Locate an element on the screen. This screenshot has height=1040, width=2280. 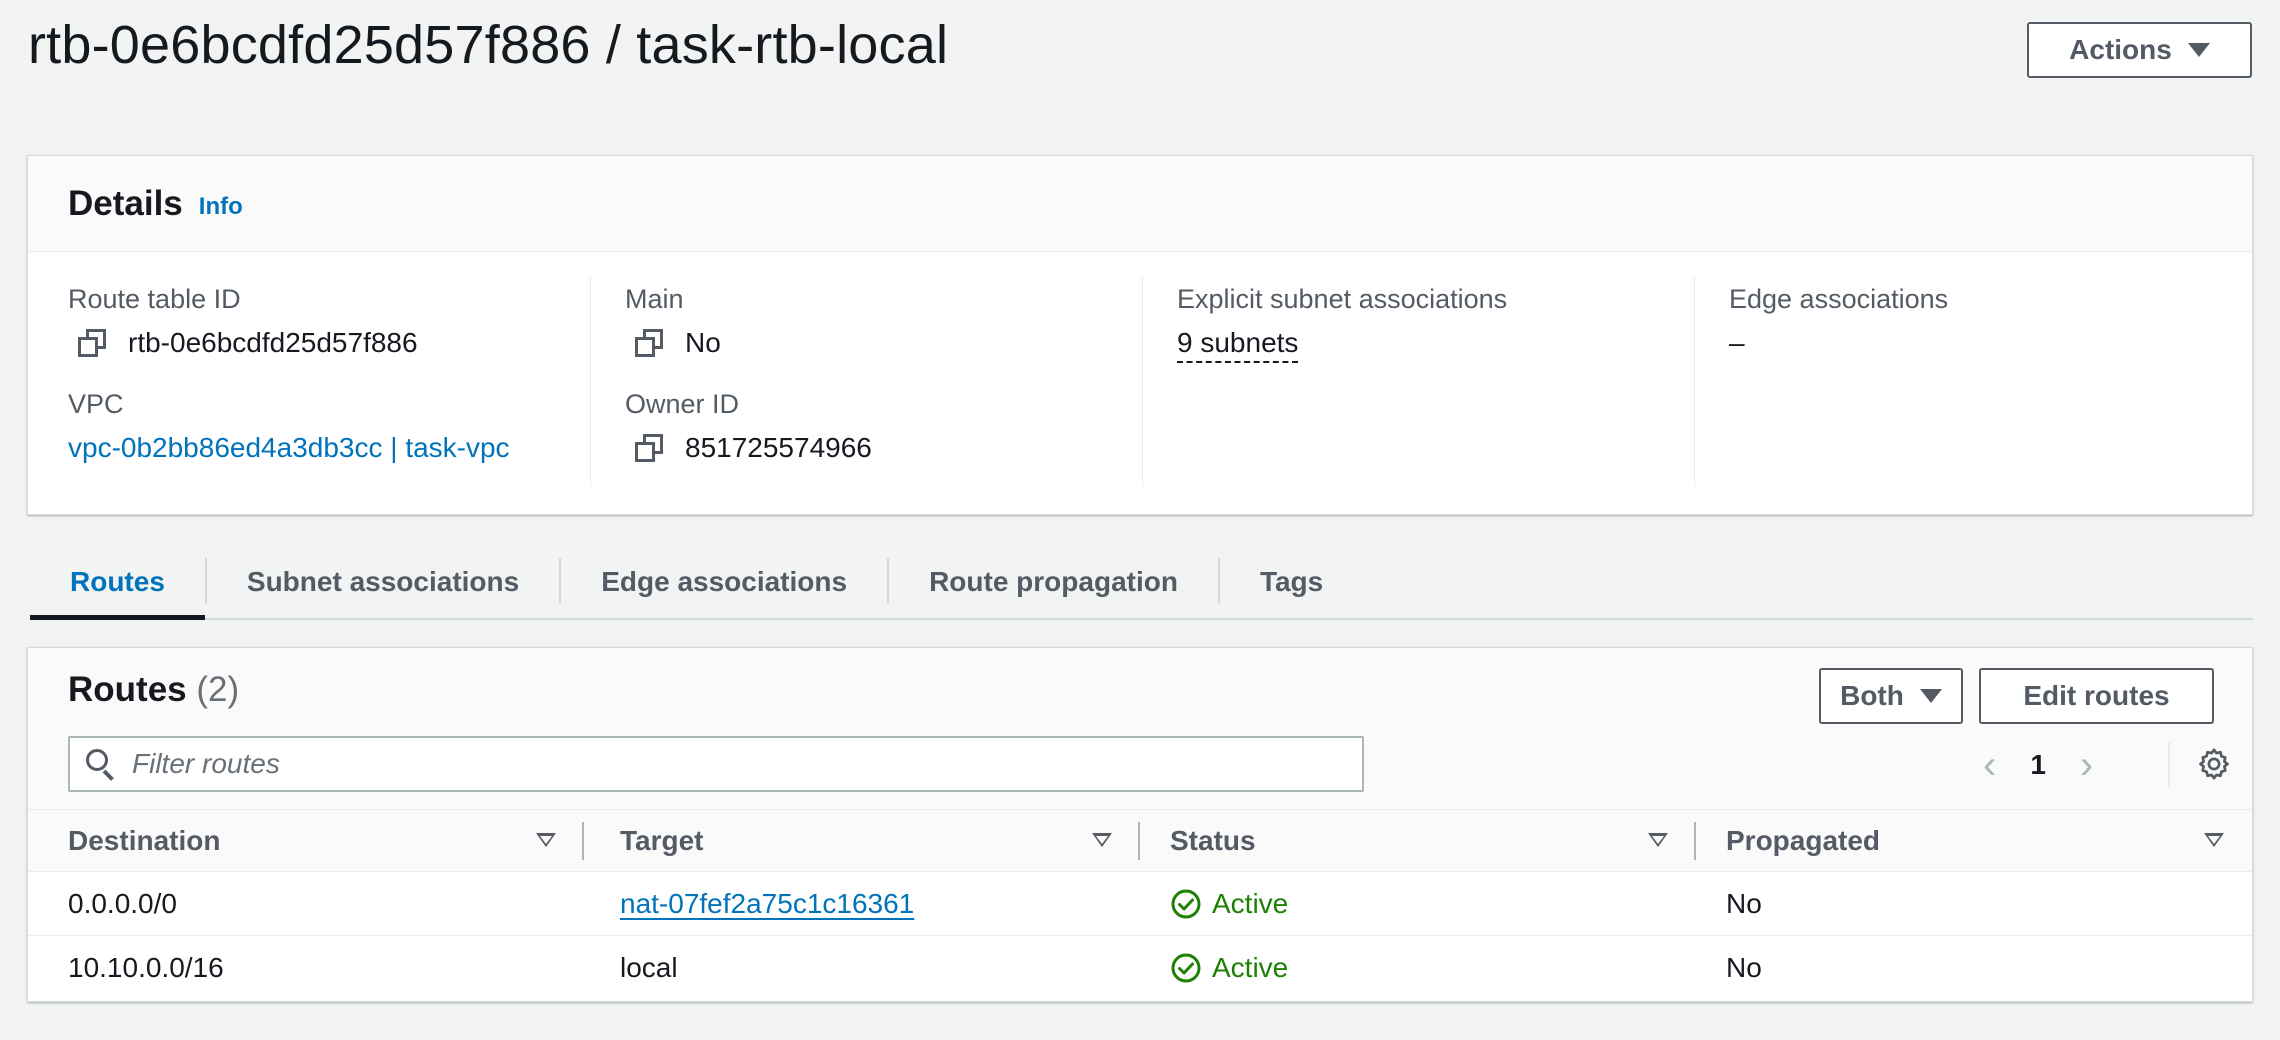
explicit-subnets-label: Explicit subnet associations is located at coordinates (1342, 299).